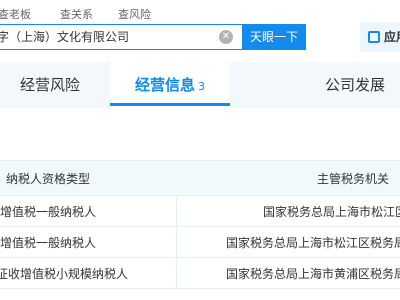 This screenshot has height=300, width=400. I want to click on tab-business-info: 经营信息 3, so click(170, 85).